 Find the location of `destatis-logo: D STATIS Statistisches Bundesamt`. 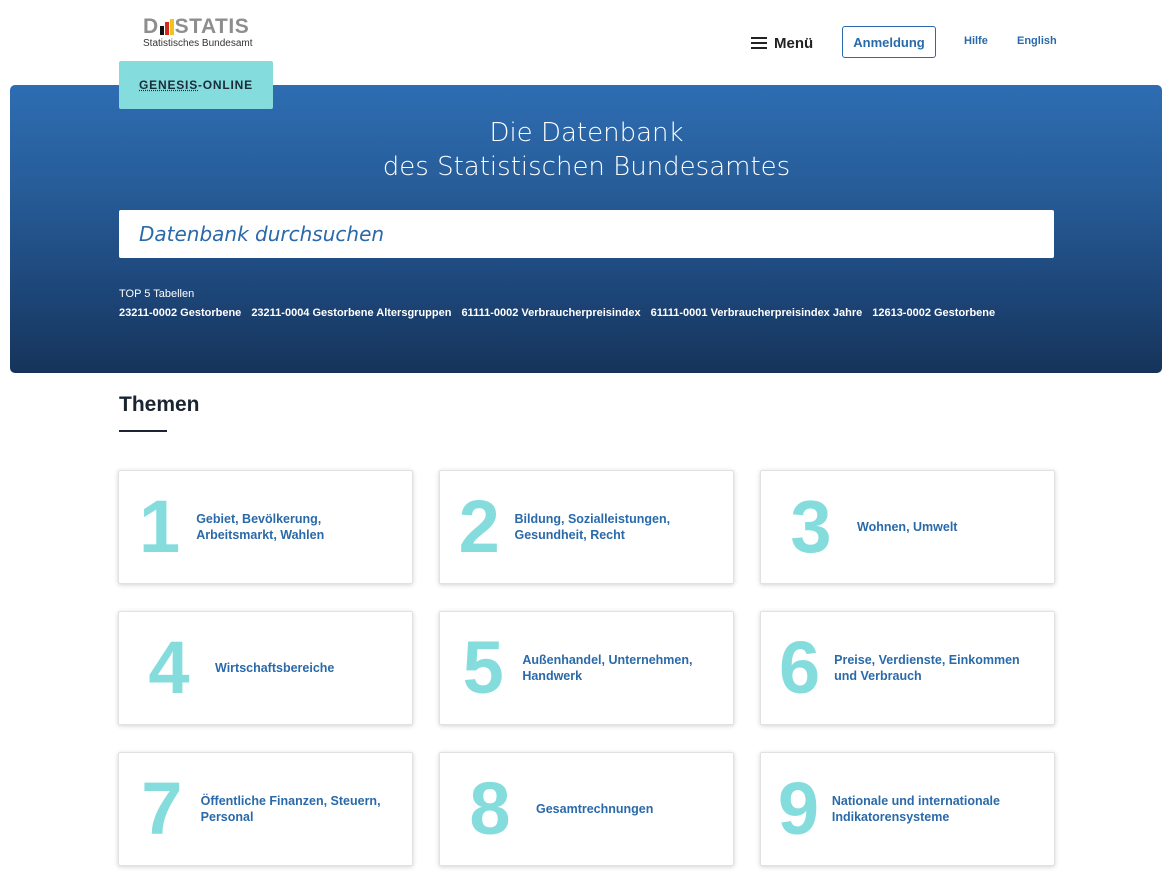

destatis-logo: D STATIS Statistisches Bundesamt is located at coordinates (198, 33).